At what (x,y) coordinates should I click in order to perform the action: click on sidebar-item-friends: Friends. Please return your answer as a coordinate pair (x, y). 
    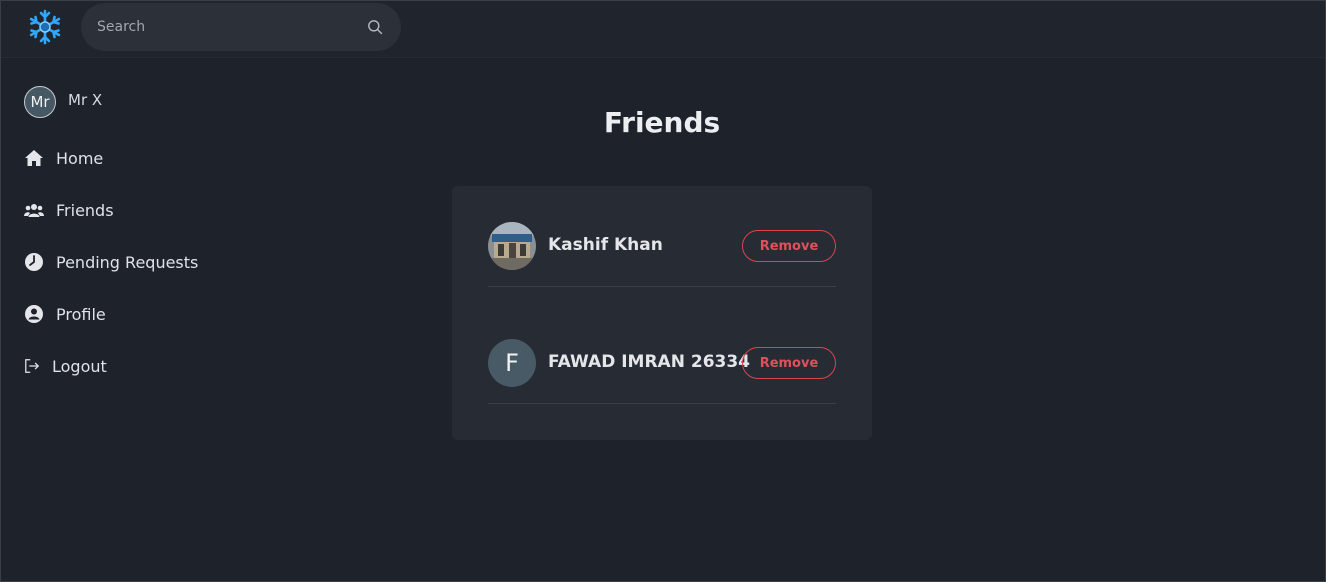
    Looking at the image, I should click on (69, 210).